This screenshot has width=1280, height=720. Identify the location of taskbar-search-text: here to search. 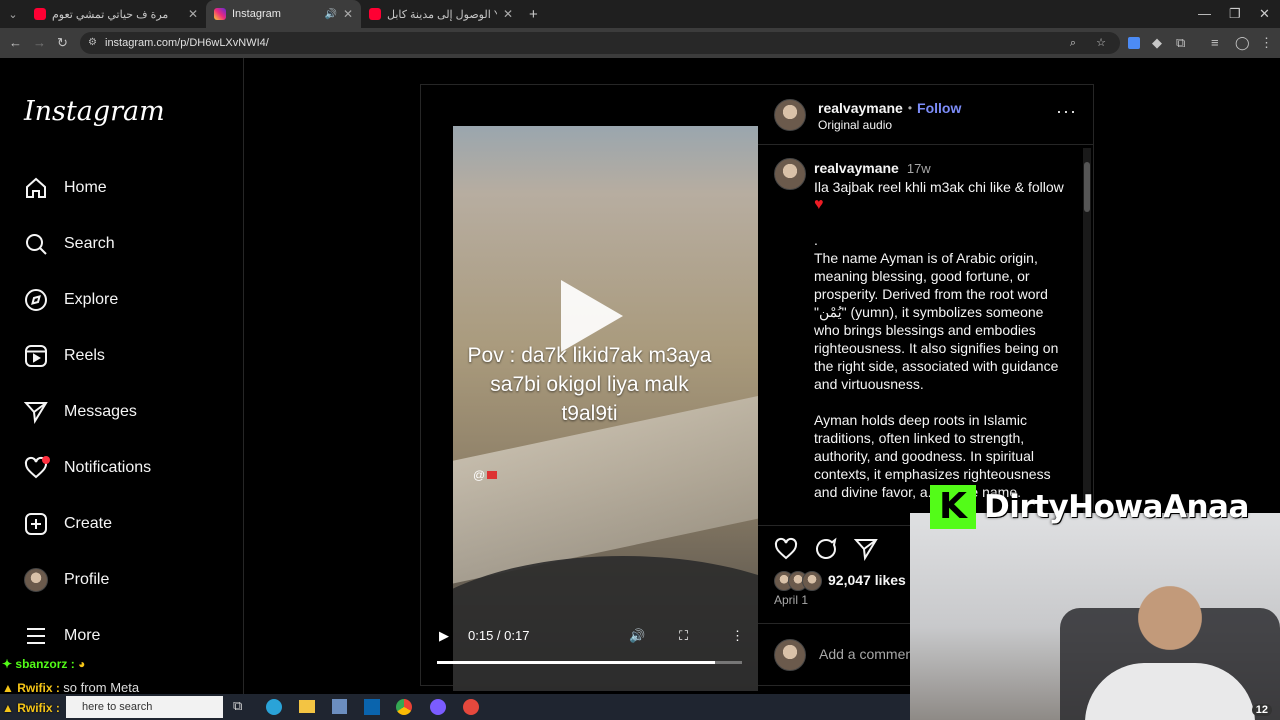
(117, 707).